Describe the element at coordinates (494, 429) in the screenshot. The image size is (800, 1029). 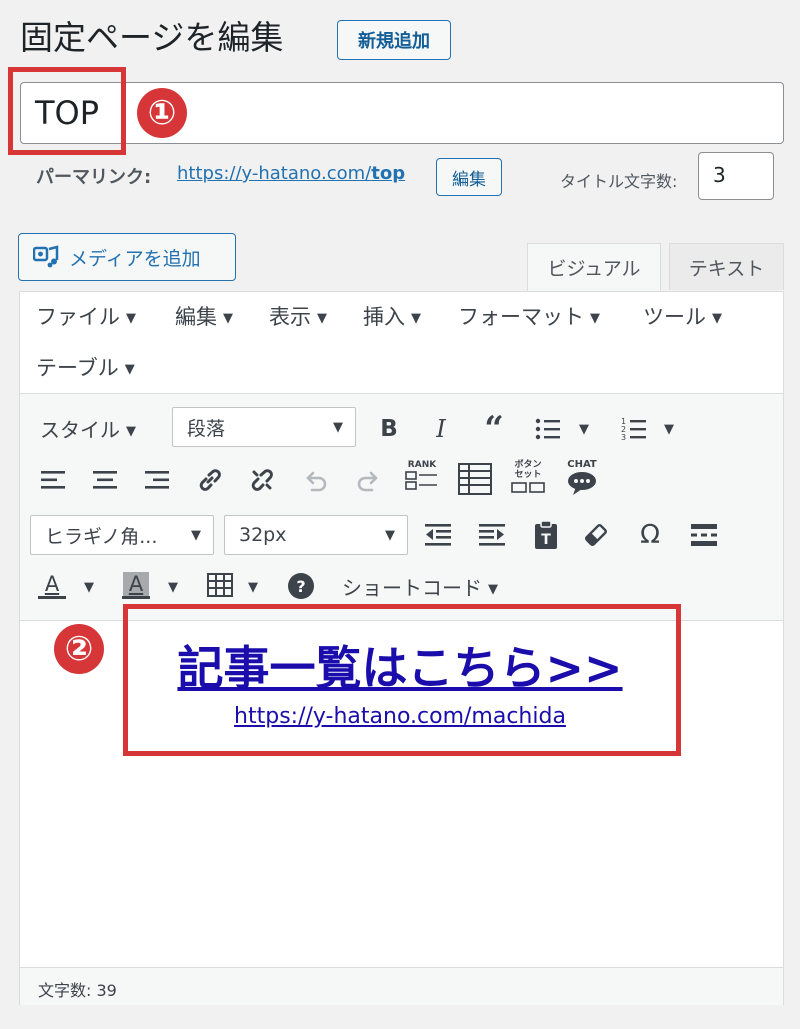
I see `blockquote-icon: “` at that location.